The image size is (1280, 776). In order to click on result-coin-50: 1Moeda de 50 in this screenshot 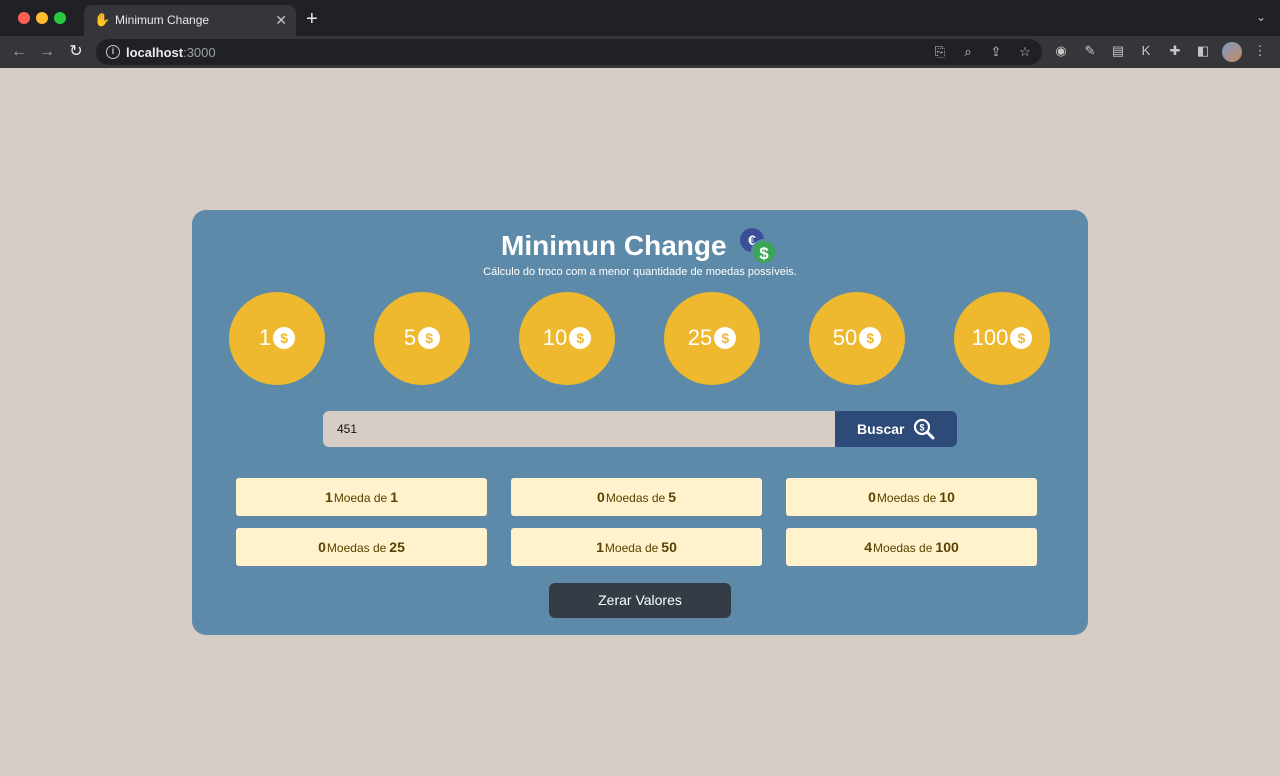, I will do `click(636, 547)`.